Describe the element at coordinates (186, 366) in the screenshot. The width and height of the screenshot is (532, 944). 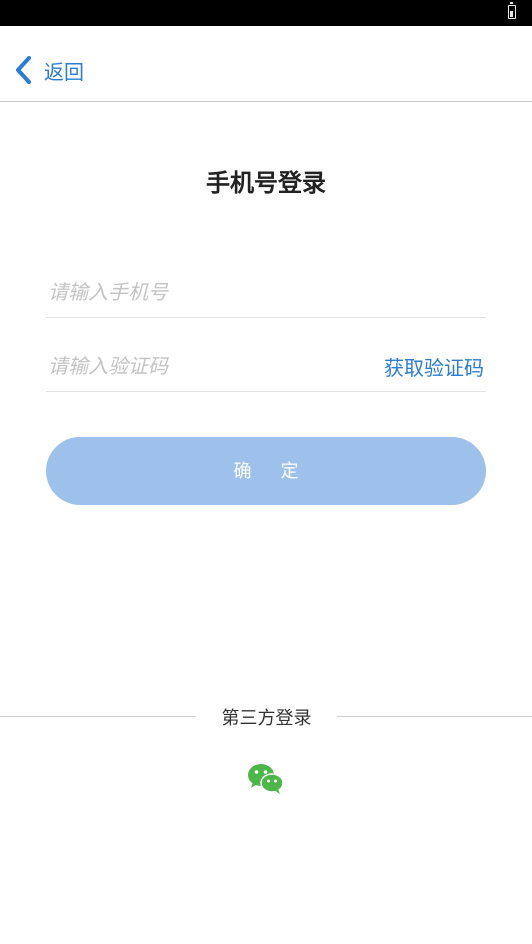
I see `code-input` at that location.